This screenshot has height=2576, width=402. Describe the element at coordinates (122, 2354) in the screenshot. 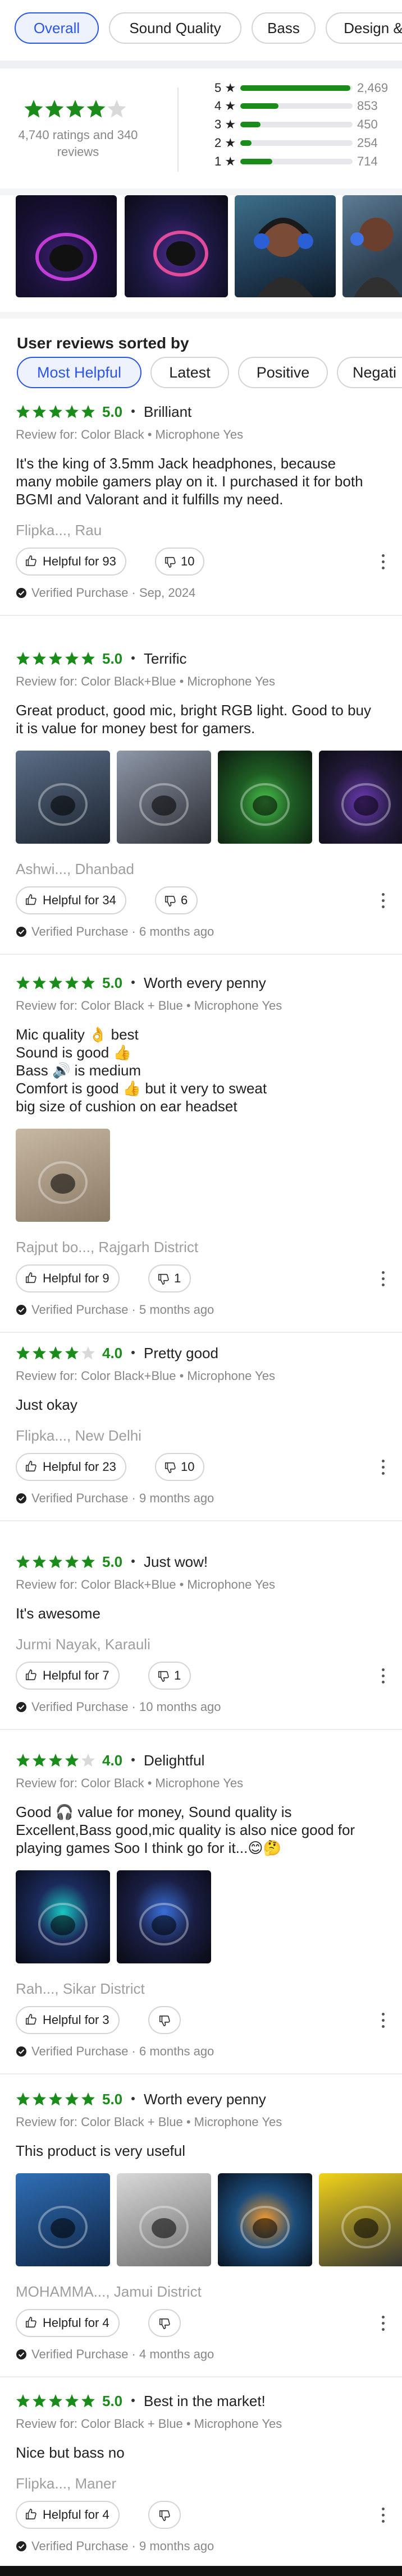

I see `verified-label: Verified Purchase · 4 months ago` at that location.